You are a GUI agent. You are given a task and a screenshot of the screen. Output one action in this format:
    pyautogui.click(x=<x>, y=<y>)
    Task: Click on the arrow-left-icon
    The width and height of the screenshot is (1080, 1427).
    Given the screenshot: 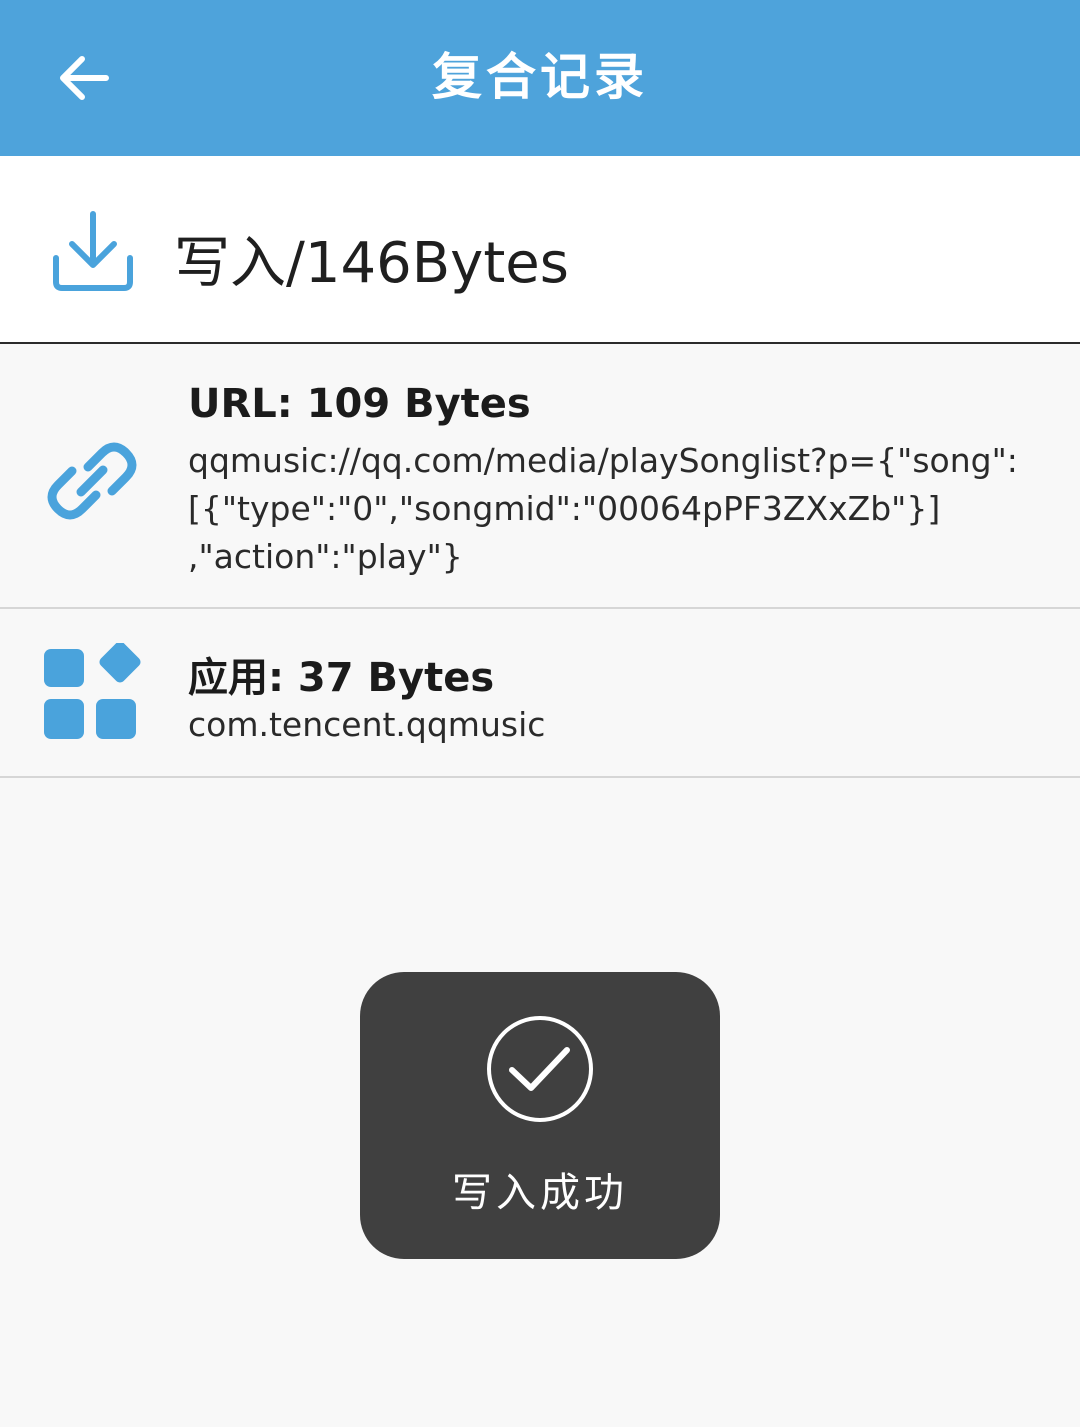 What is the action you would take?
    pyautogui.click(x=84, y=78)
    